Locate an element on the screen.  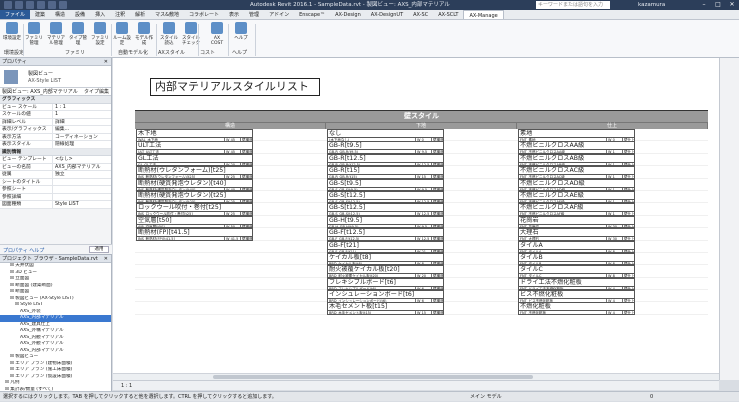
ribbon-button-0: 環境設定 is located at coordinates (12, 31).